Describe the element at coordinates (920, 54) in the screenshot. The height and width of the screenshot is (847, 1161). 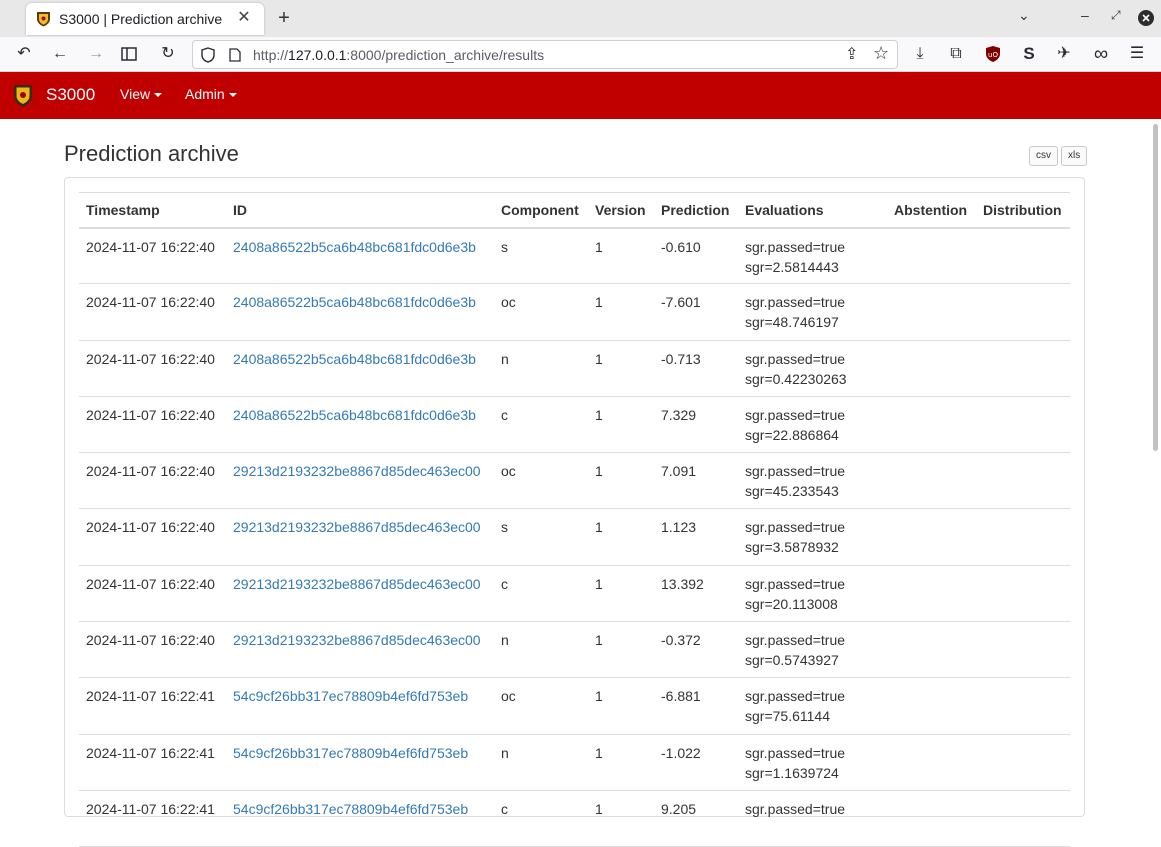
I see `downloads-icon: ⤓` at that location.